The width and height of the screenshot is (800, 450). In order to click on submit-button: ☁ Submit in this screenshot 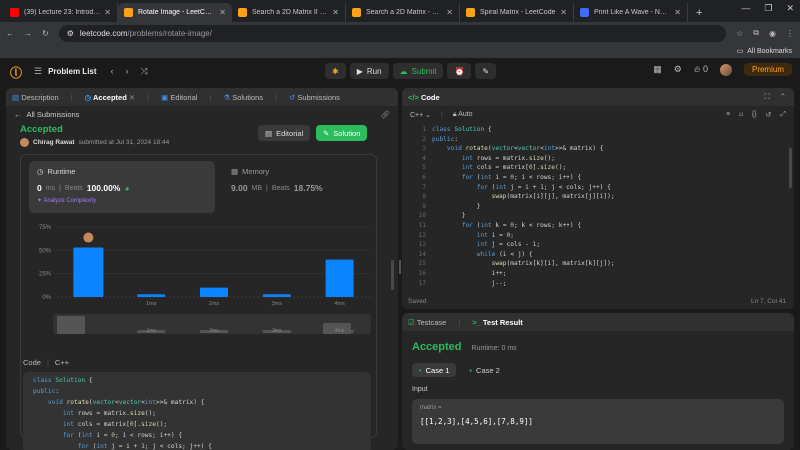, I will do `click(418, 71)`.